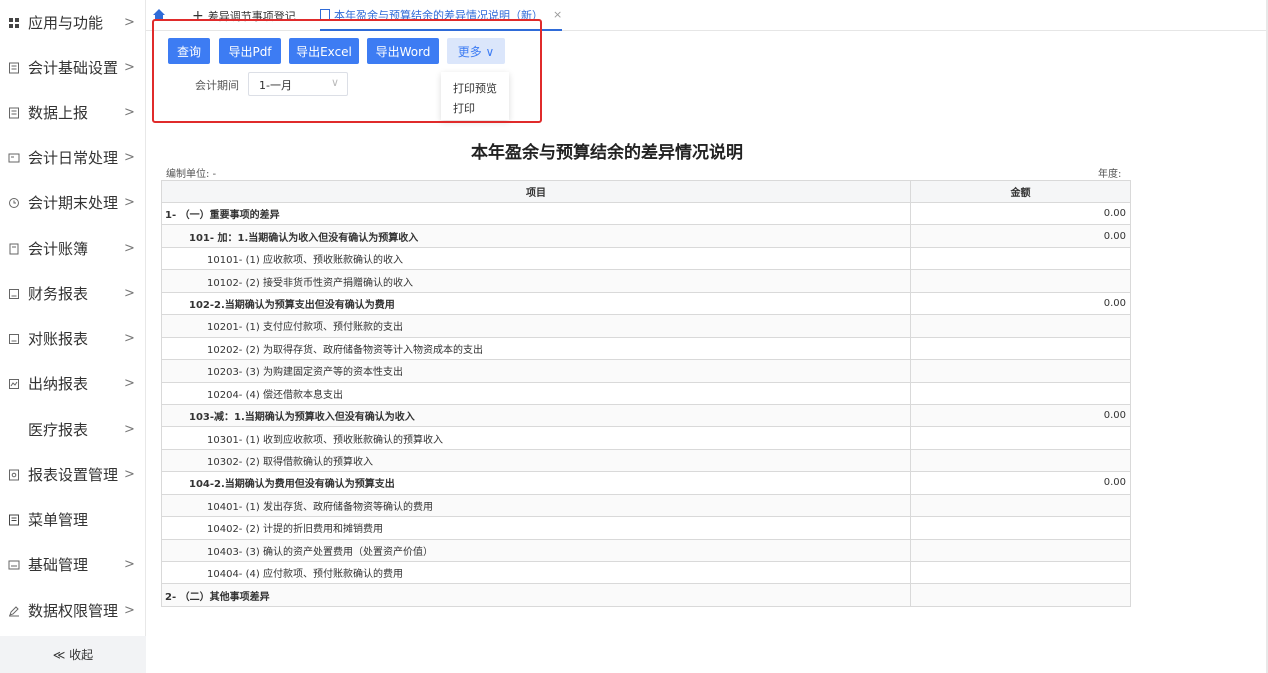 This screenshot has width=1268, height=673. Describe the element at coordinates (536, 550) in the screenshot. I see `item-cell: 10403- (3) 确认的资产处置费用（处置资产价值）` at that location.